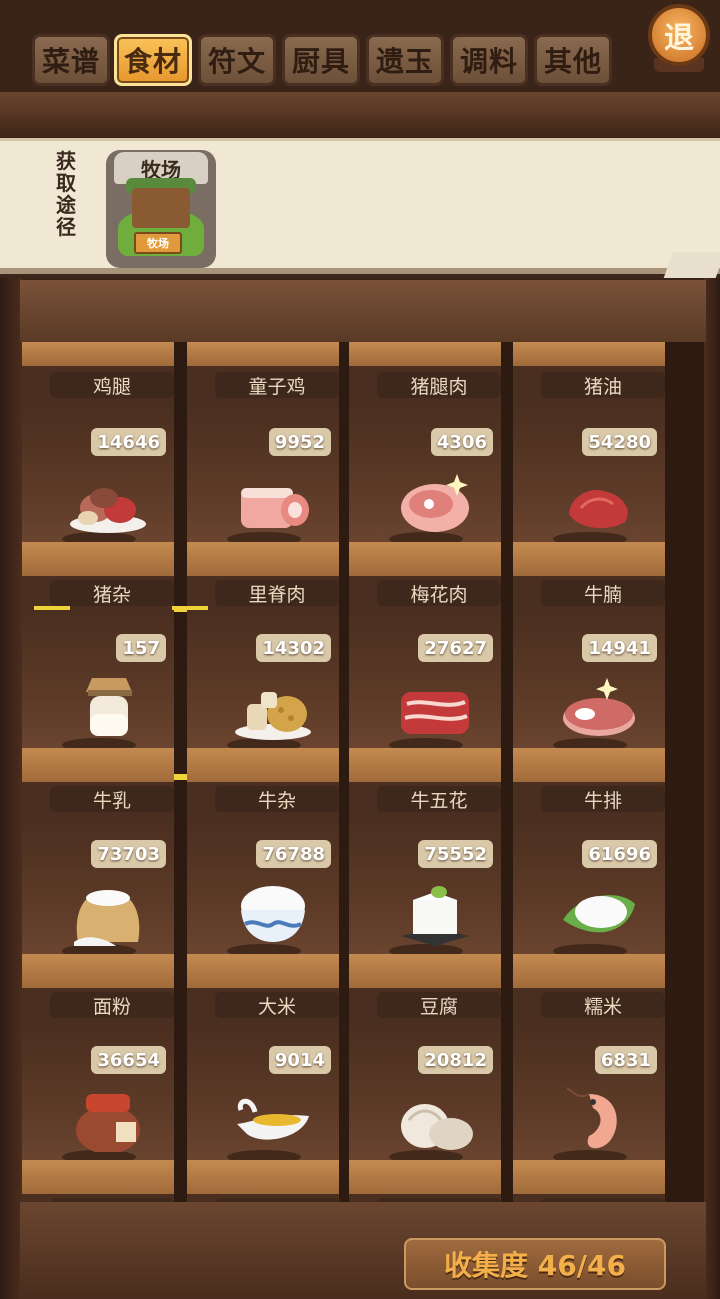 The image size is (720, 1299). I want to click on collection-progress: 收集度 46/46, so click(535, 1264).